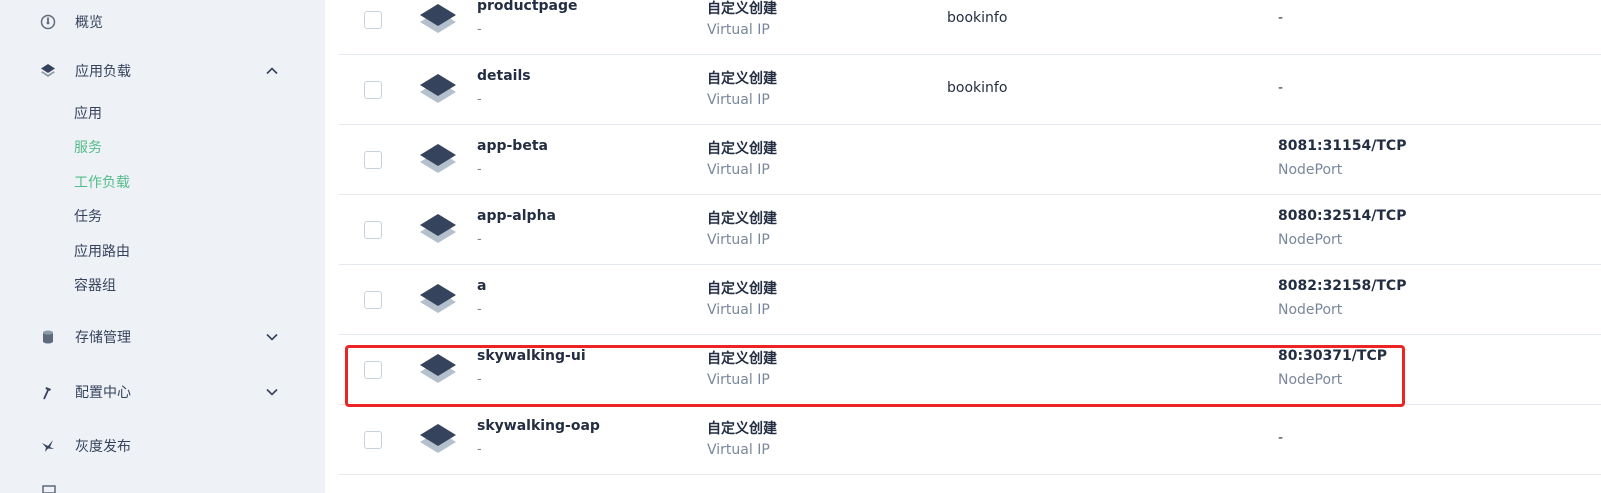 Image resolution: width=1601 pixels, height=493 pixels. I want to click on nav-storage: 存储管理, so click(162, 337).